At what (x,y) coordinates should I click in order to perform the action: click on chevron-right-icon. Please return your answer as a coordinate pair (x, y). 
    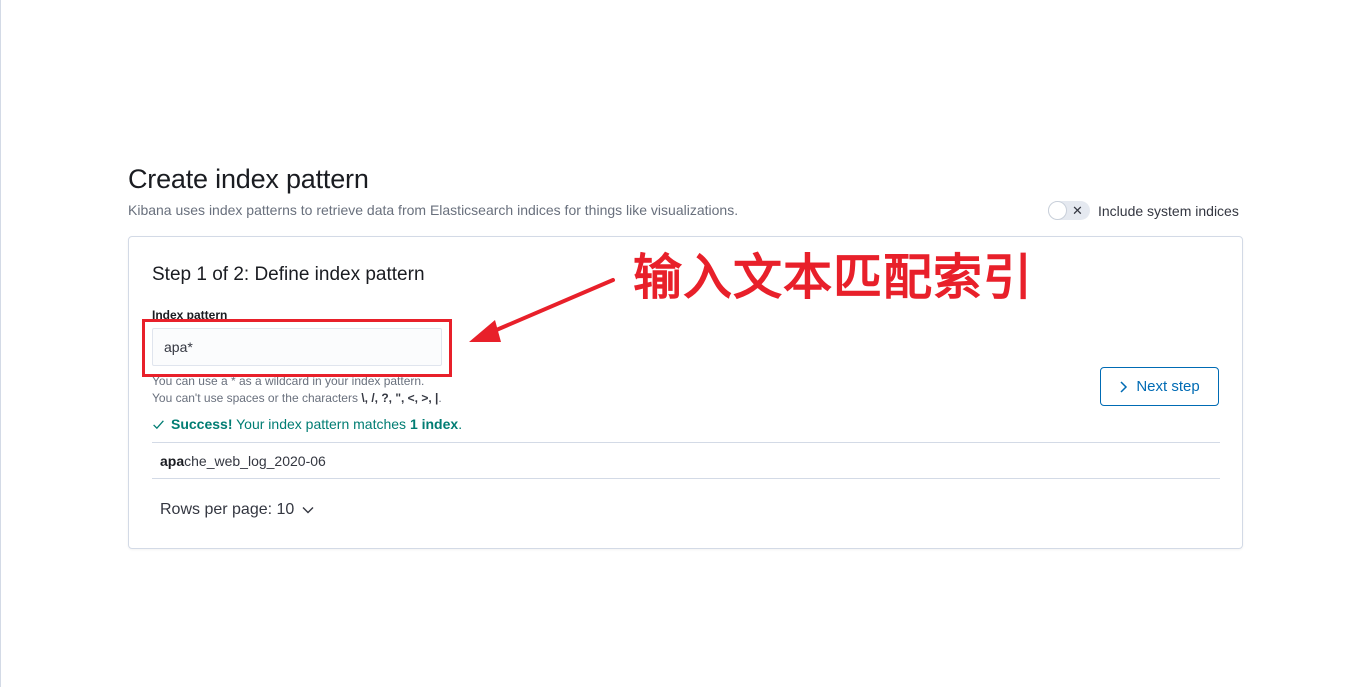
    Looking at the image, I should click on (1124, 386).